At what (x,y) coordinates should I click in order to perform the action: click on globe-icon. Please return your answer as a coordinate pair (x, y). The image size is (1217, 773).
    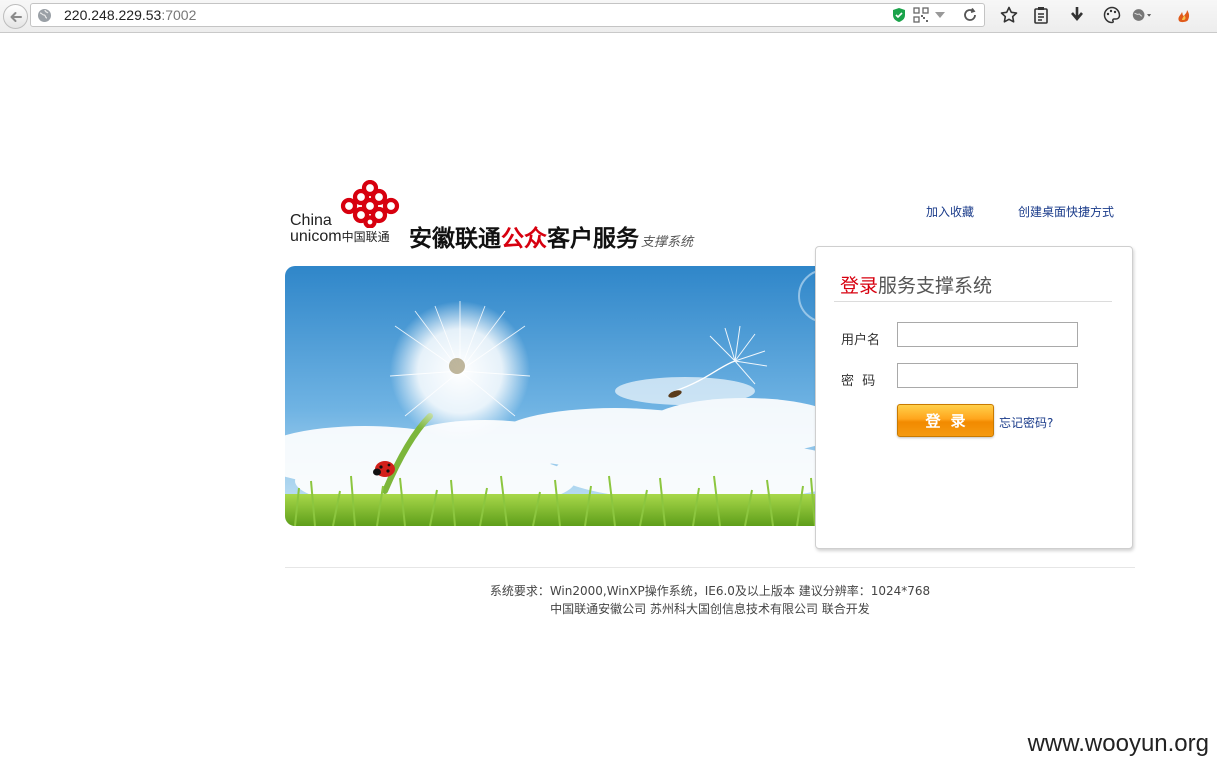
    Looking at the image, I should click on (44, 15).